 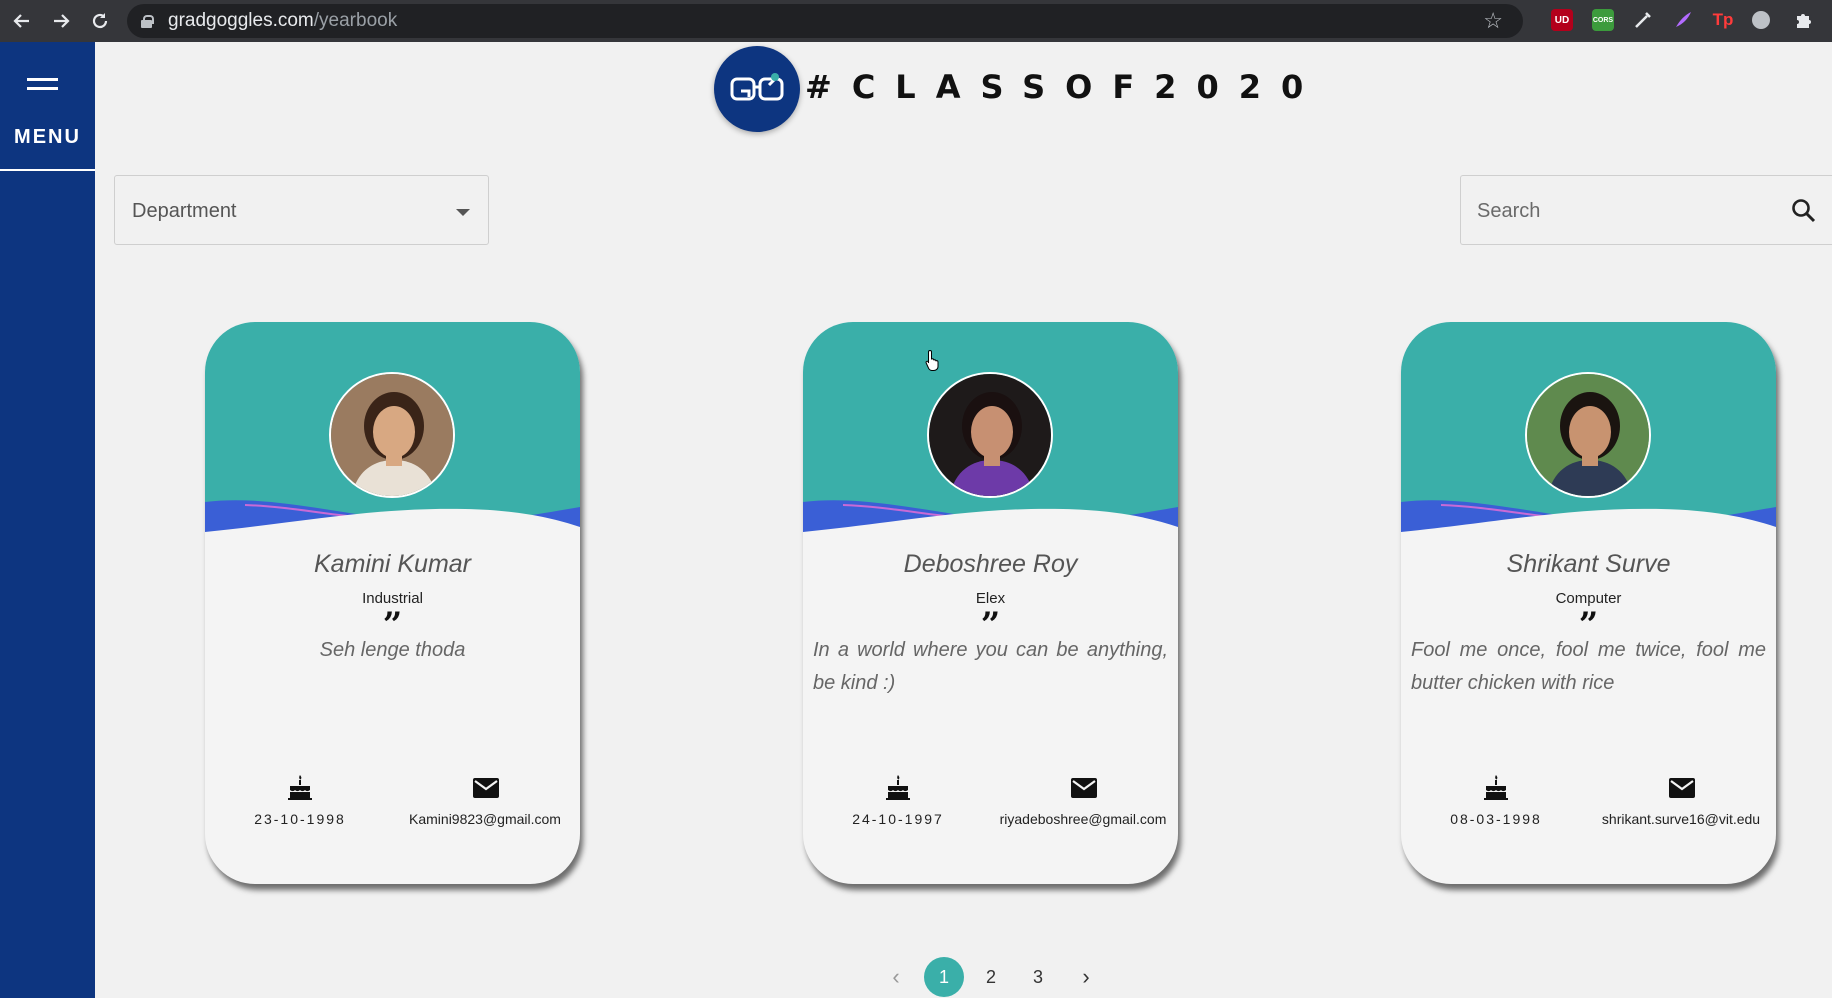 I want to click on student-birthdate: 08-03-1998, so click(x=1496, y=819).